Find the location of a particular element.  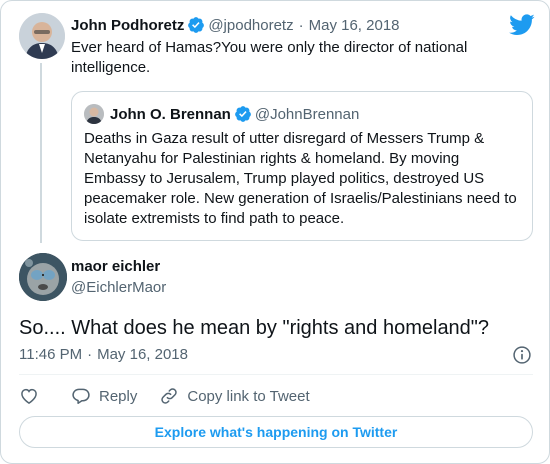

tweet-time: 11:46 PM is located at coordinates (50, 354).